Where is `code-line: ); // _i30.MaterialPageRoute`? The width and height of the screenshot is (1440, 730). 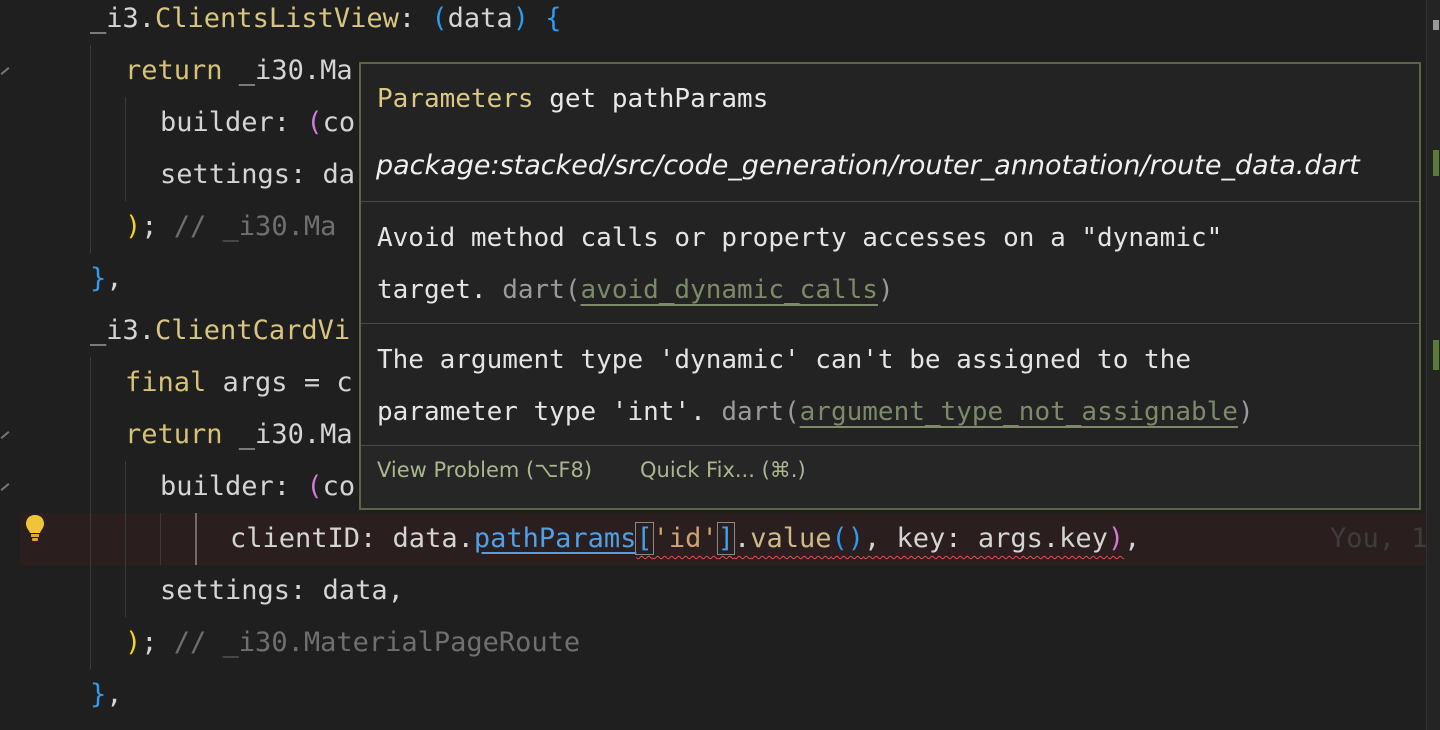 code-line: ); // _i30.MaterialPageRoute is located at coordinates (723, 643).